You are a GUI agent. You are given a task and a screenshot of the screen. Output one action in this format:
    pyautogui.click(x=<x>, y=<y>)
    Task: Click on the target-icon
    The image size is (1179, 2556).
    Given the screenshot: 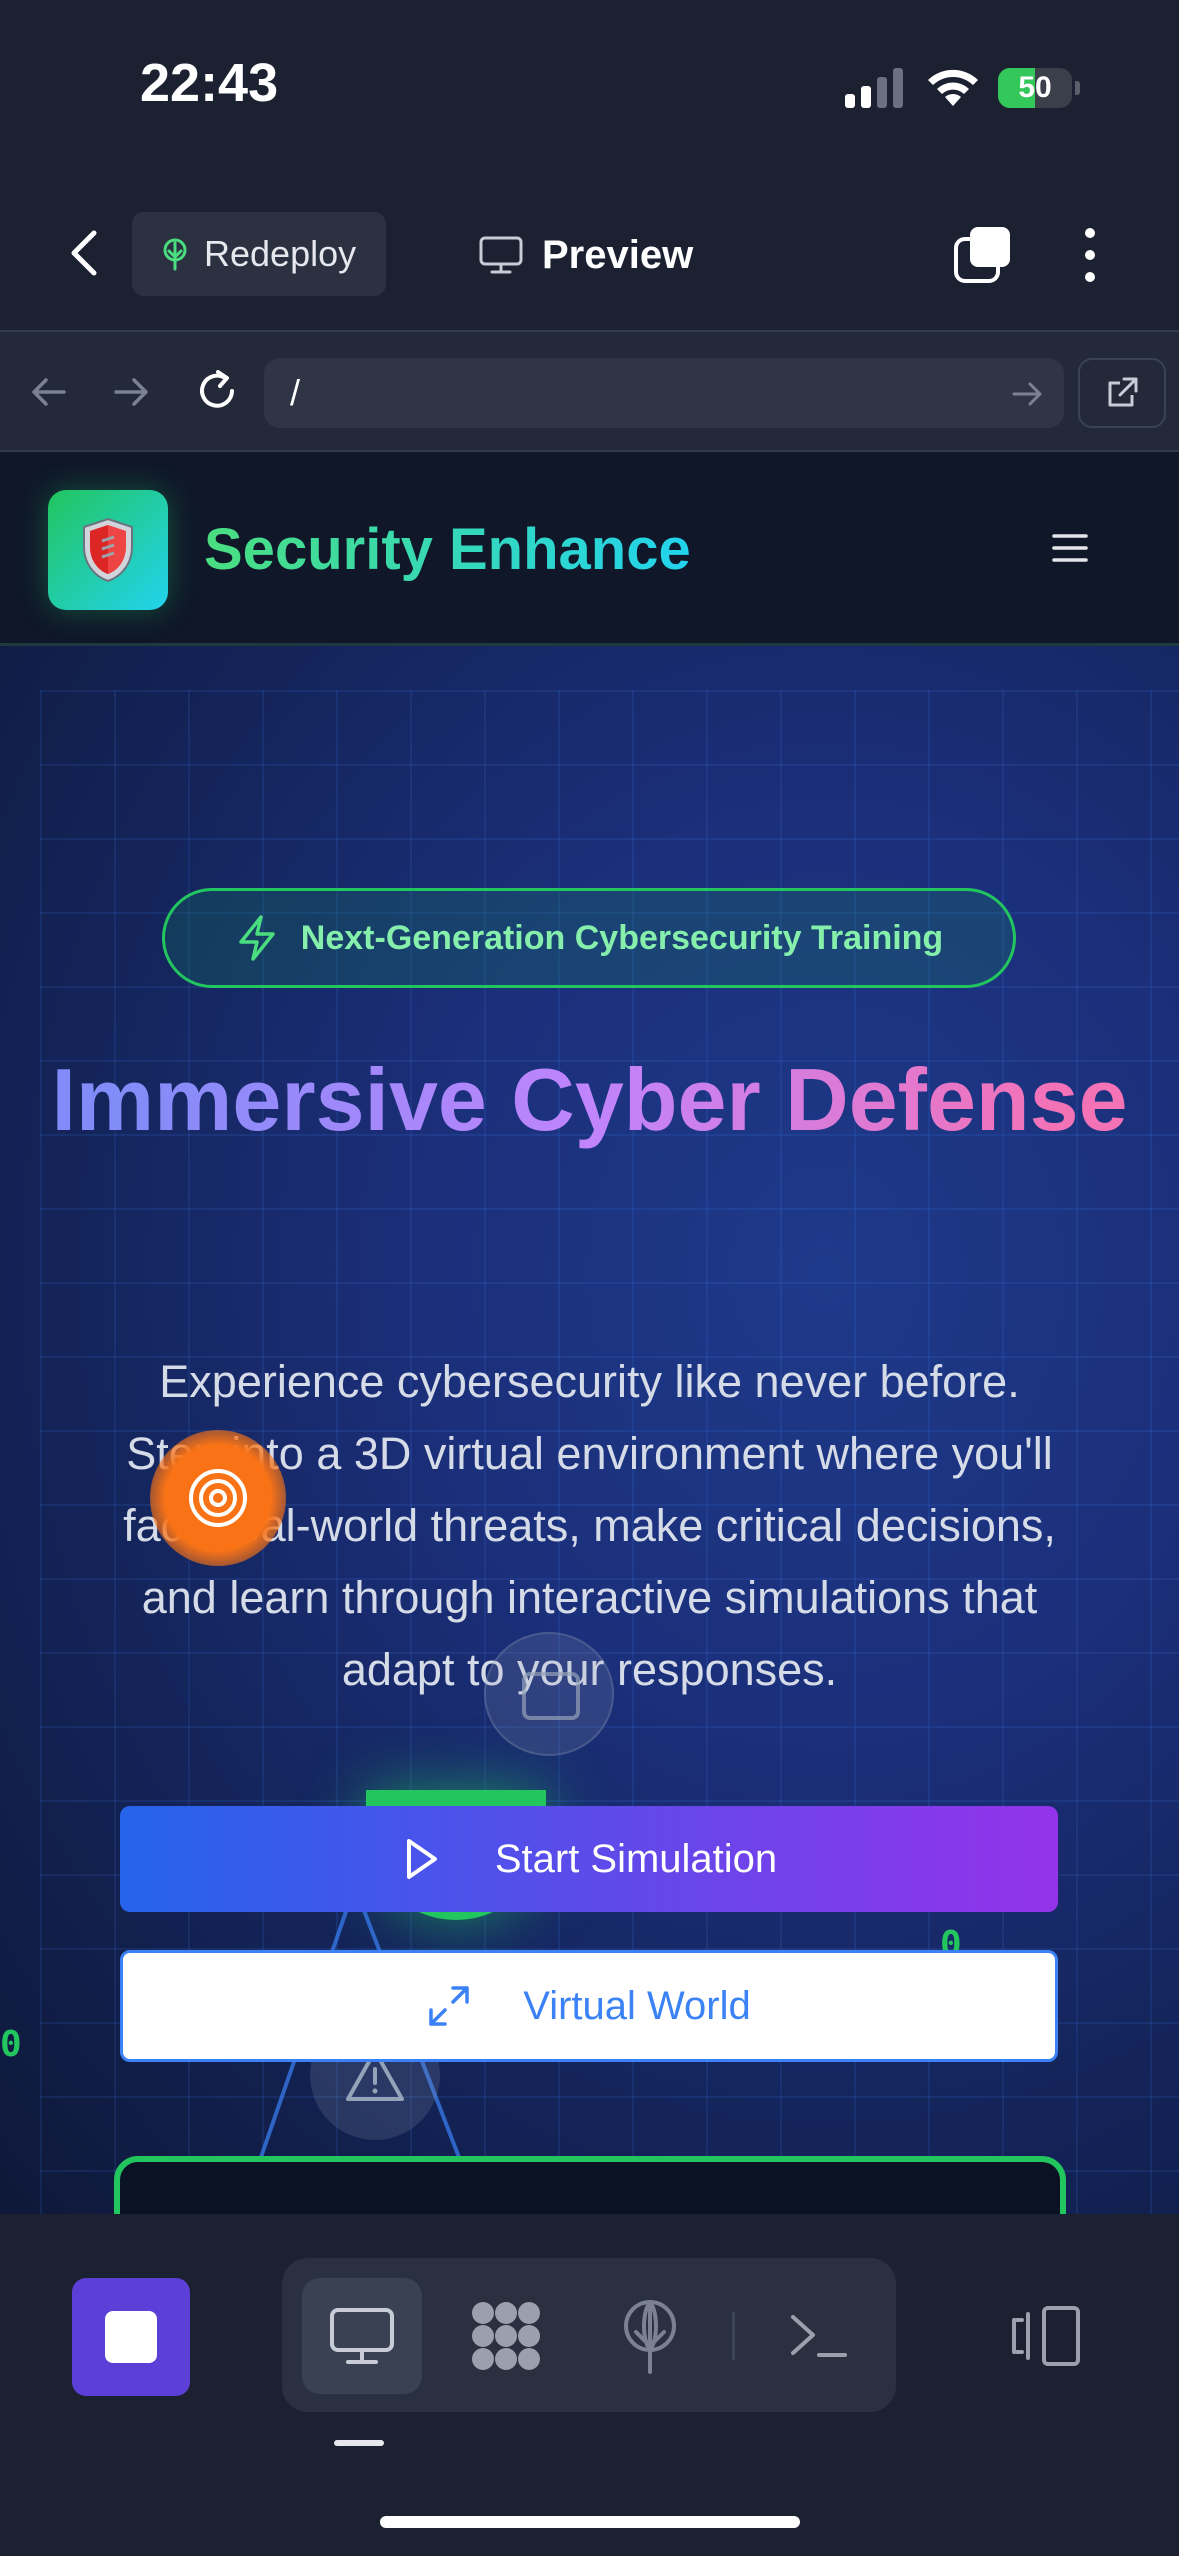 What is the action you would take?
    pyautogui.click(x=218, y=1498)
    